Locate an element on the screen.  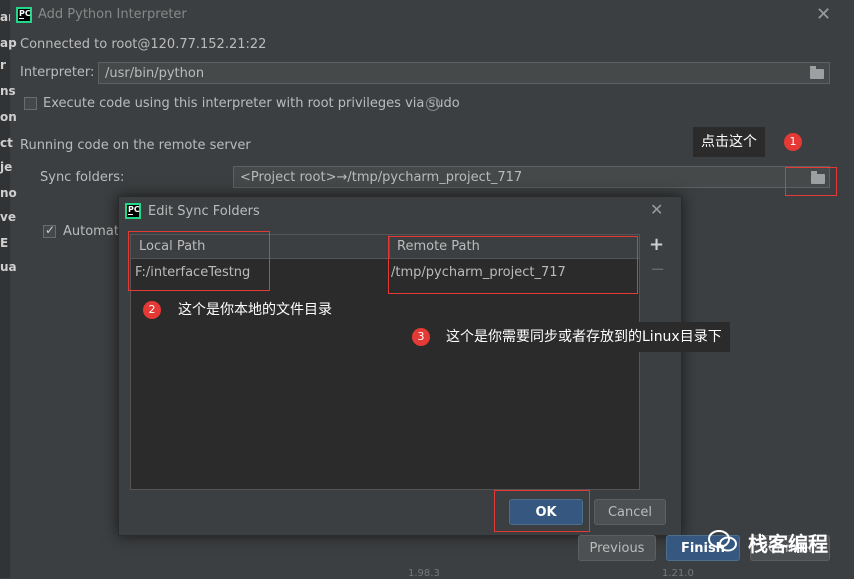
interpreter-field: /usr/bin/python is located at coordinates (464, 73).